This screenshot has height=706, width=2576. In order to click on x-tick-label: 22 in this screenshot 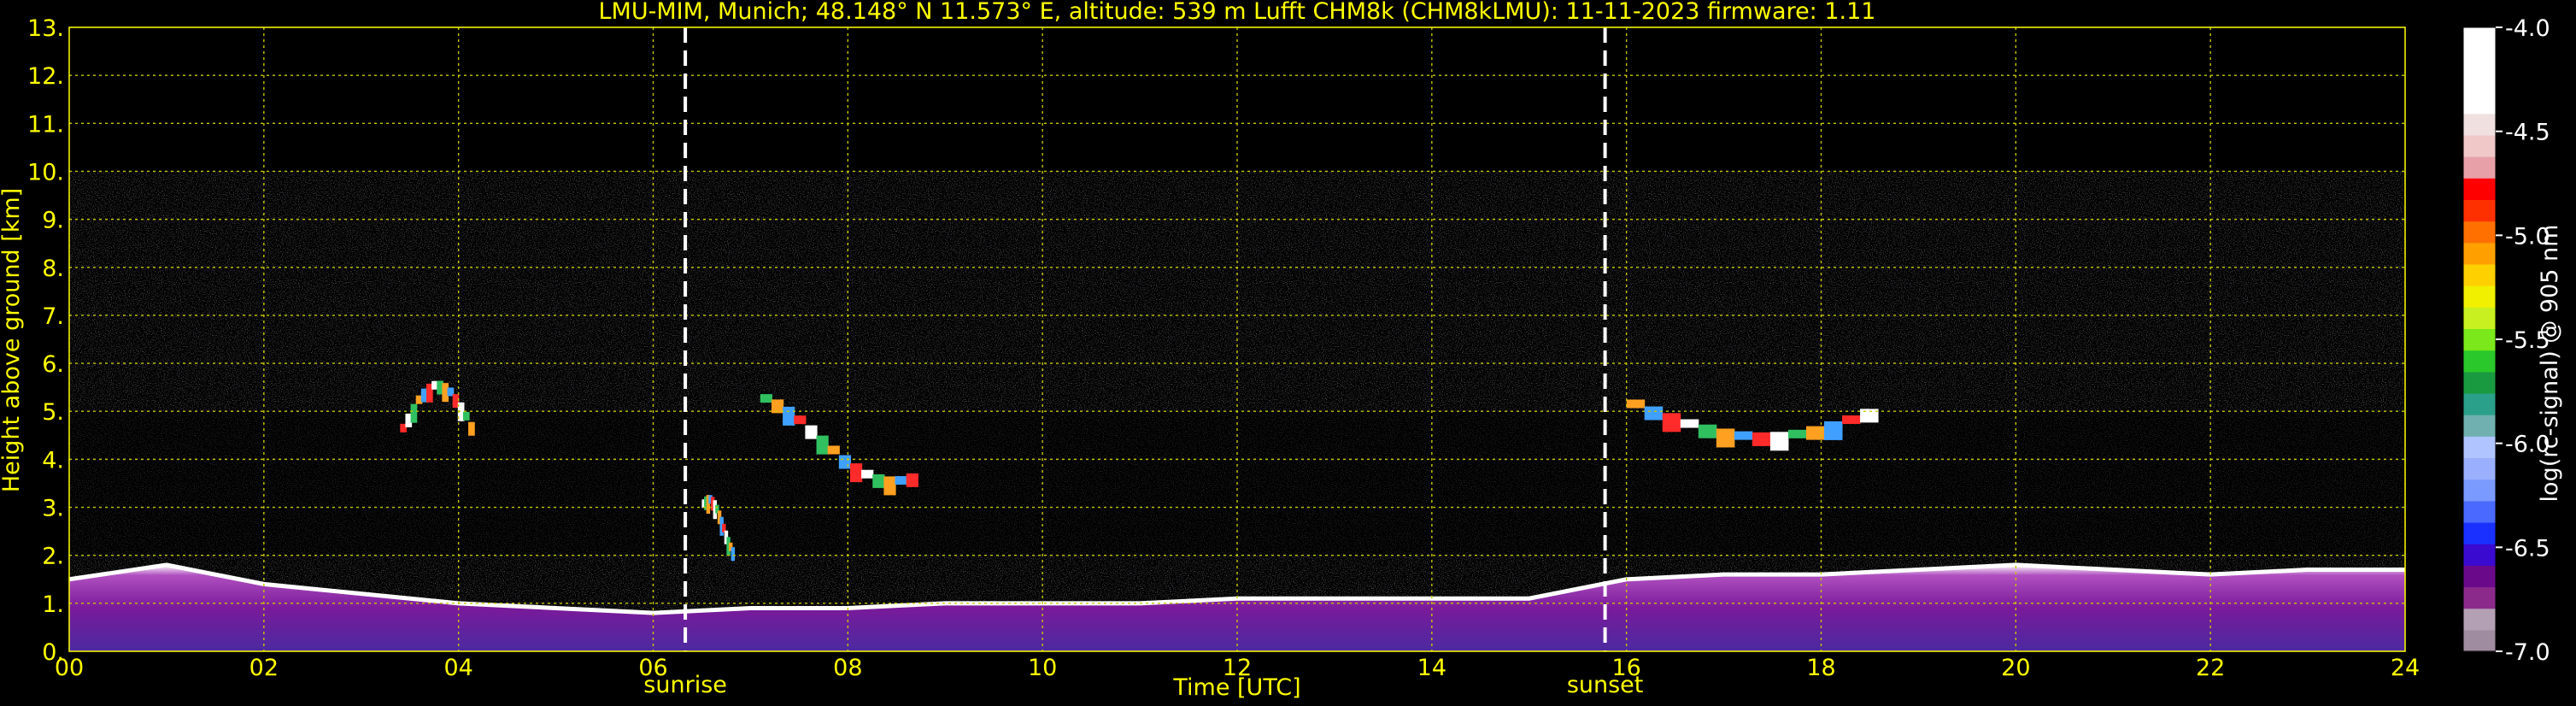, I will do `click(2210, 668)`.